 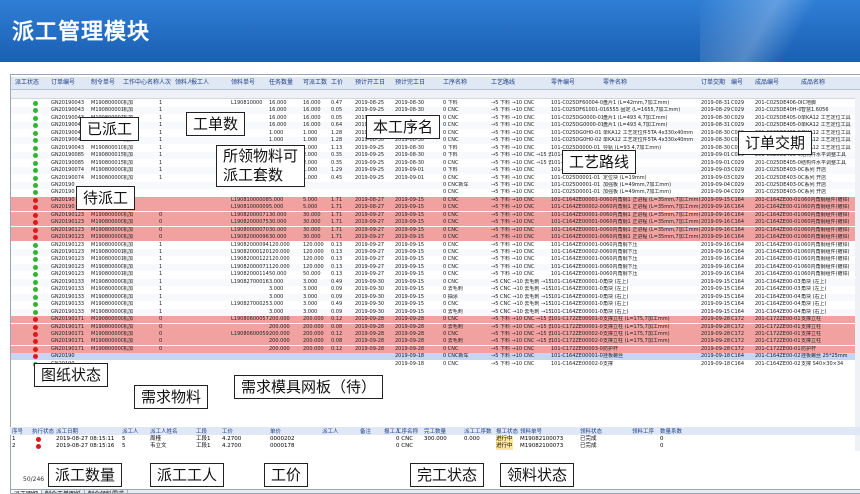 I want to click on detail-column-header: 派工人姓名, so click(x=164, y=431).